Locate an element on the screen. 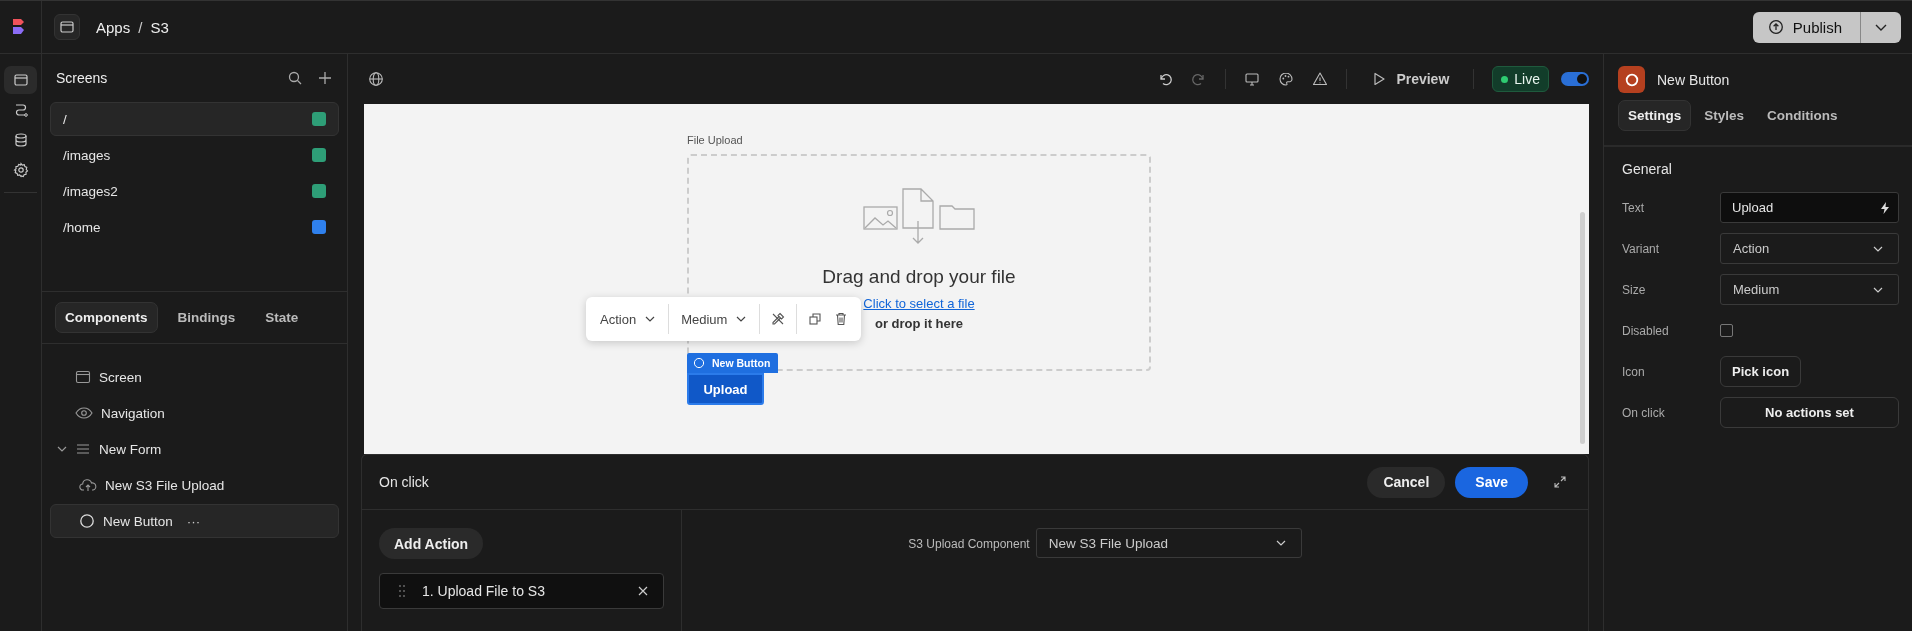  setting-label: Size is located at coordinates (1634, 289).